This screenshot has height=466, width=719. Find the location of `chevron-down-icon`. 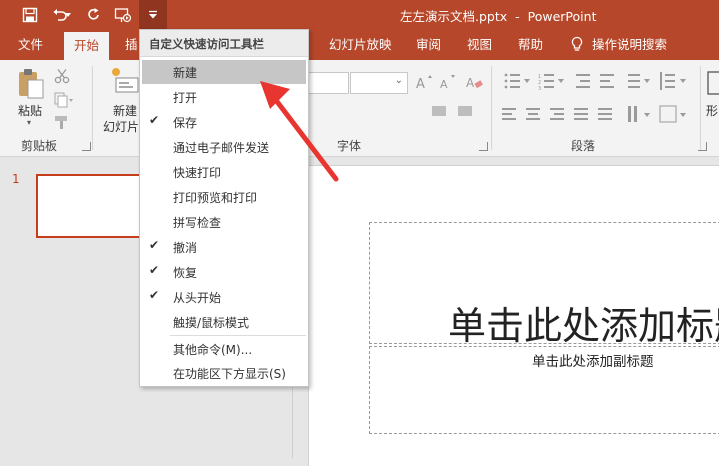

chevron-down-icon is located at coordinates (153, 14).